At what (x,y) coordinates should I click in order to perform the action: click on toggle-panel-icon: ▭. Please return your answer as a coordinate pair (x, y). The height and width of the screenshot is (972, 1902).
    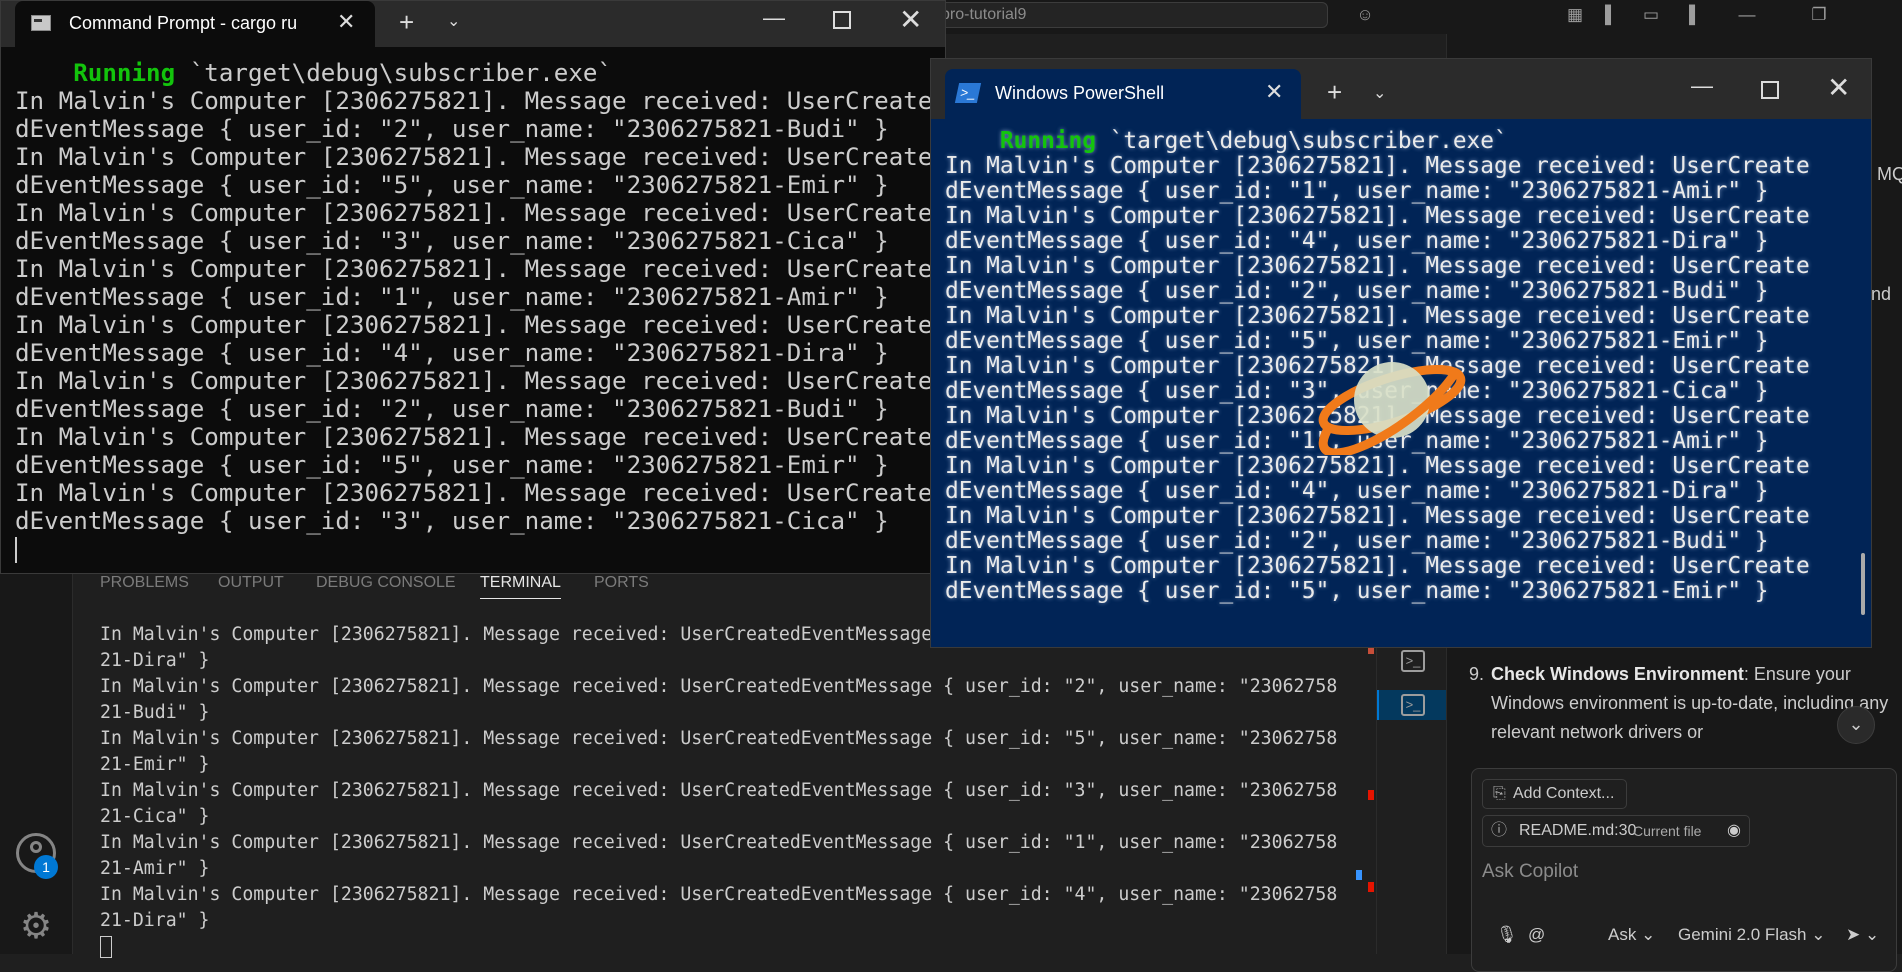
    Looking at the image, I should click on (1651, 15).